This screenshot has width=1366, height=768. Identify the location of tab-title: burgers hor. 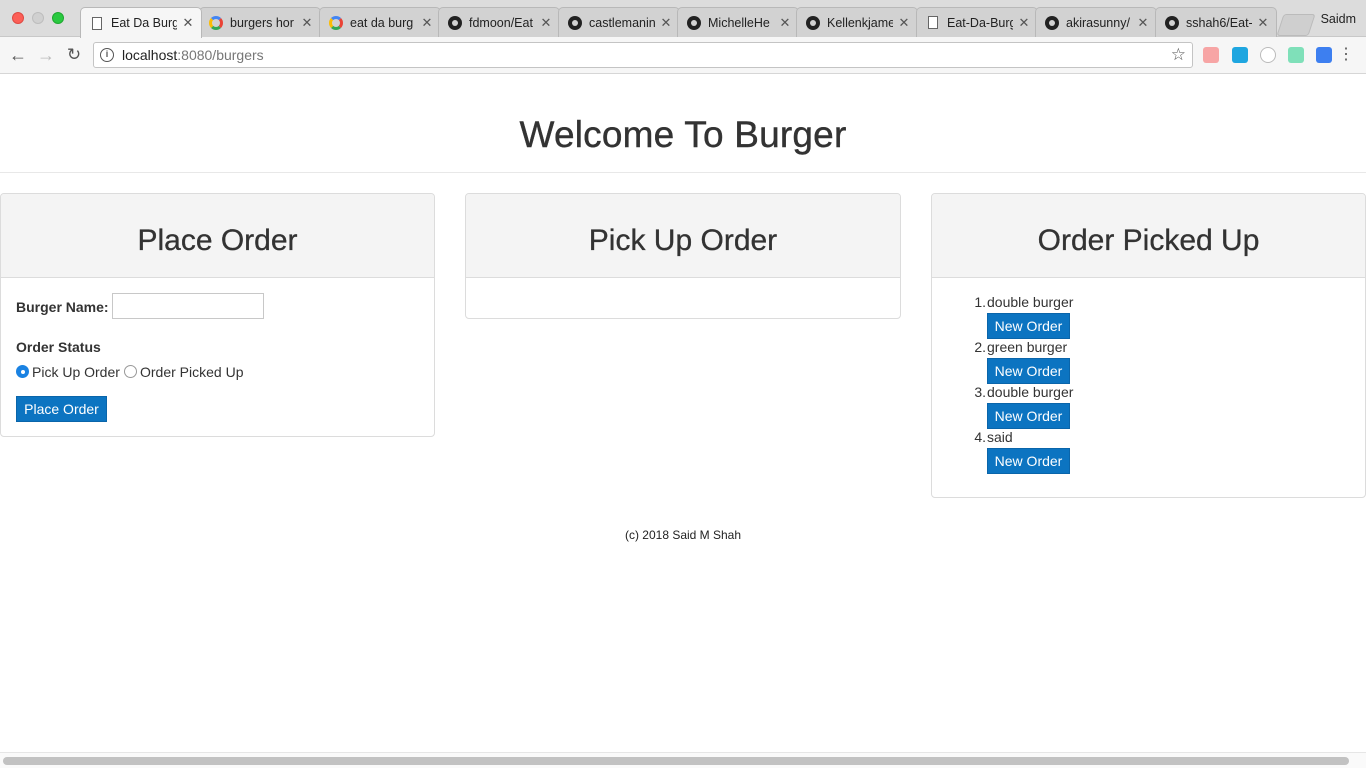
(262, 22).